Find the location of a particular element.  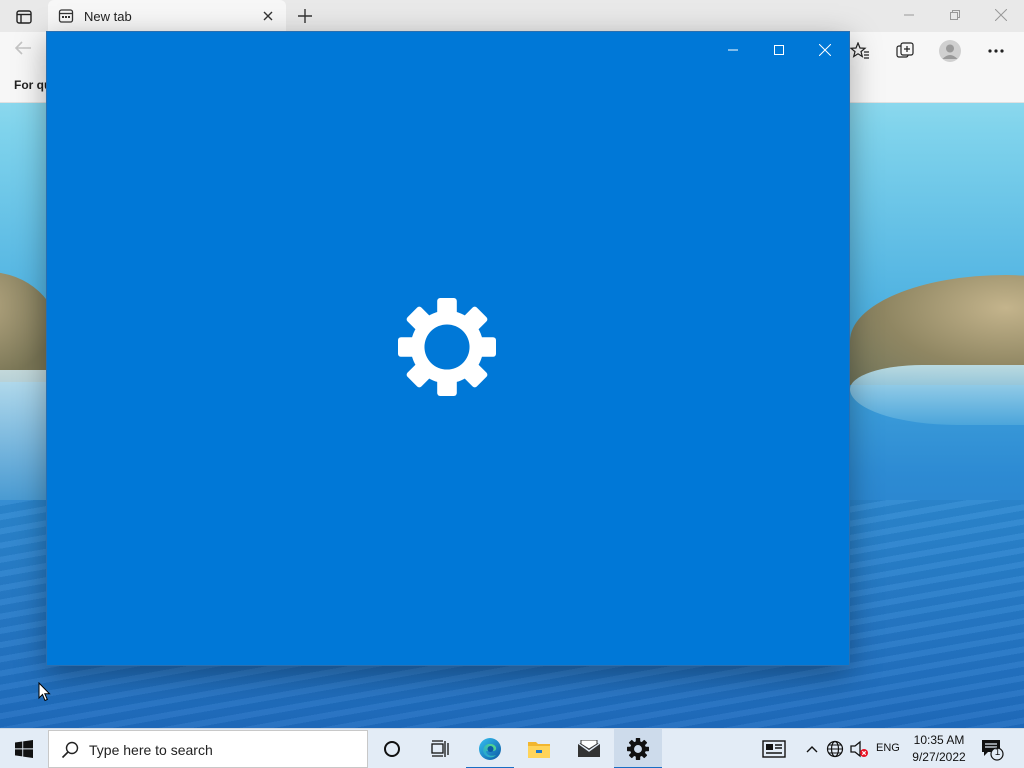

settings-close-button is located at coordinates (825, 50).